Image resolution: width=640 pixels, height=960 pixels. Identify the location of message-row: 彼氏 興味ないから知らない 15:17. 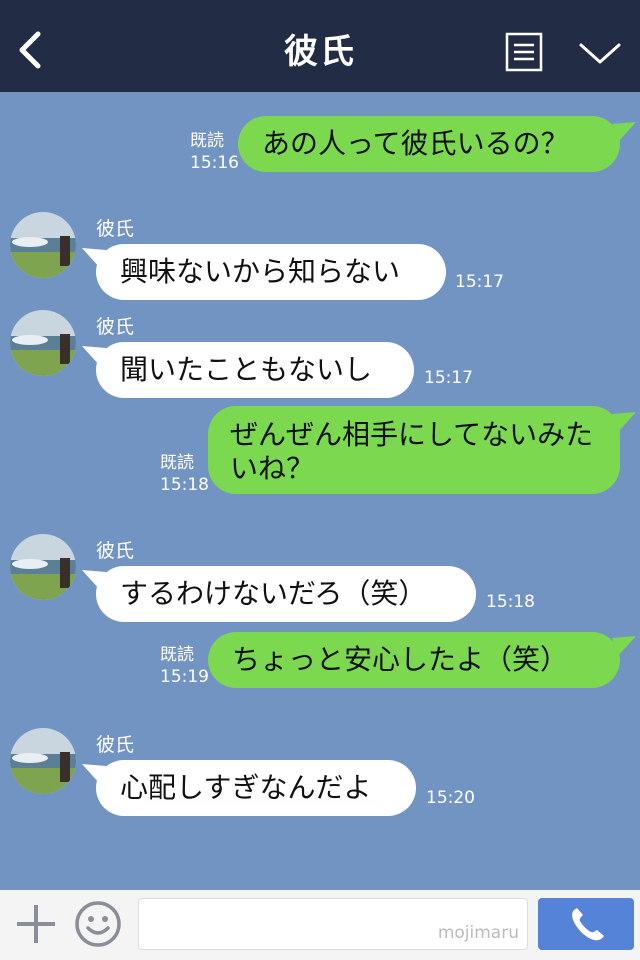
(320, 257).